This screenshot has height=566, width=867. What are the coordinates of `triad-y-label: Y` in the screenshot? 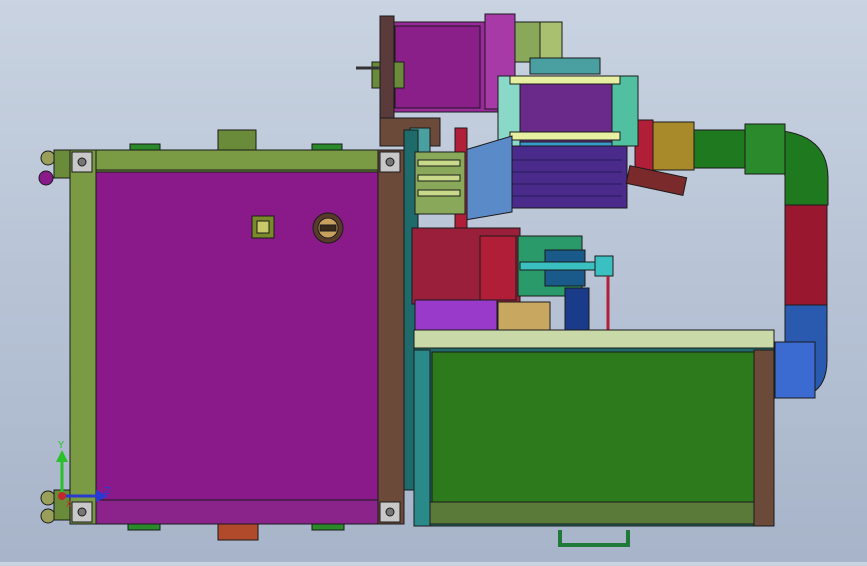 It's located at (61, 445).